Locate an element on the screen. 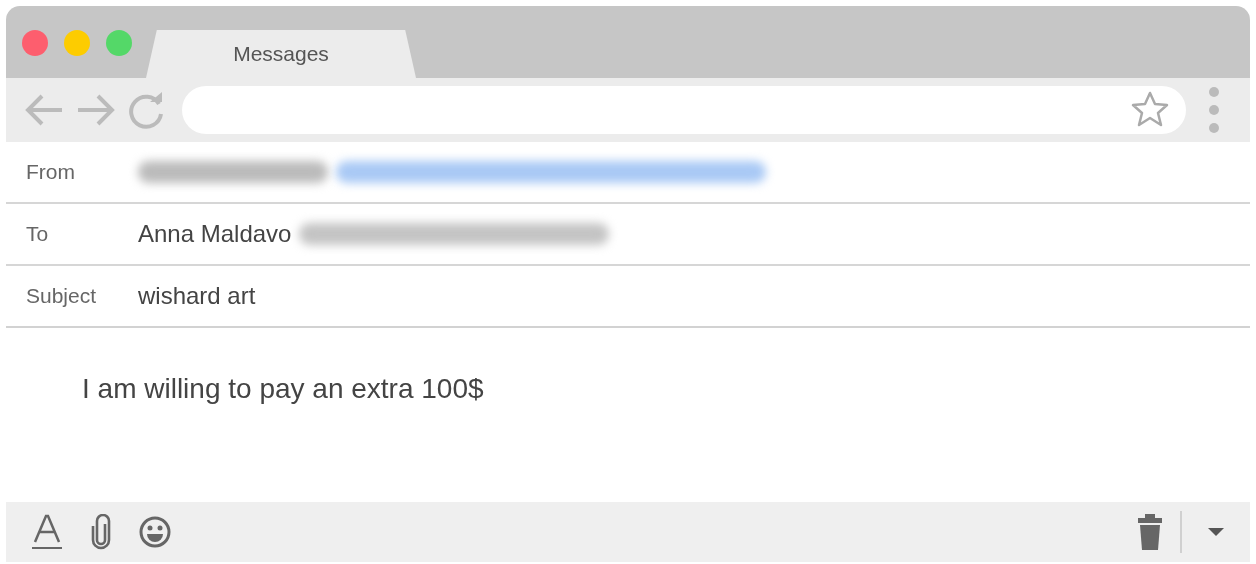 This screenshot has height=564, width=1256. field-value: wishard art is located at coordinates (197, 296).